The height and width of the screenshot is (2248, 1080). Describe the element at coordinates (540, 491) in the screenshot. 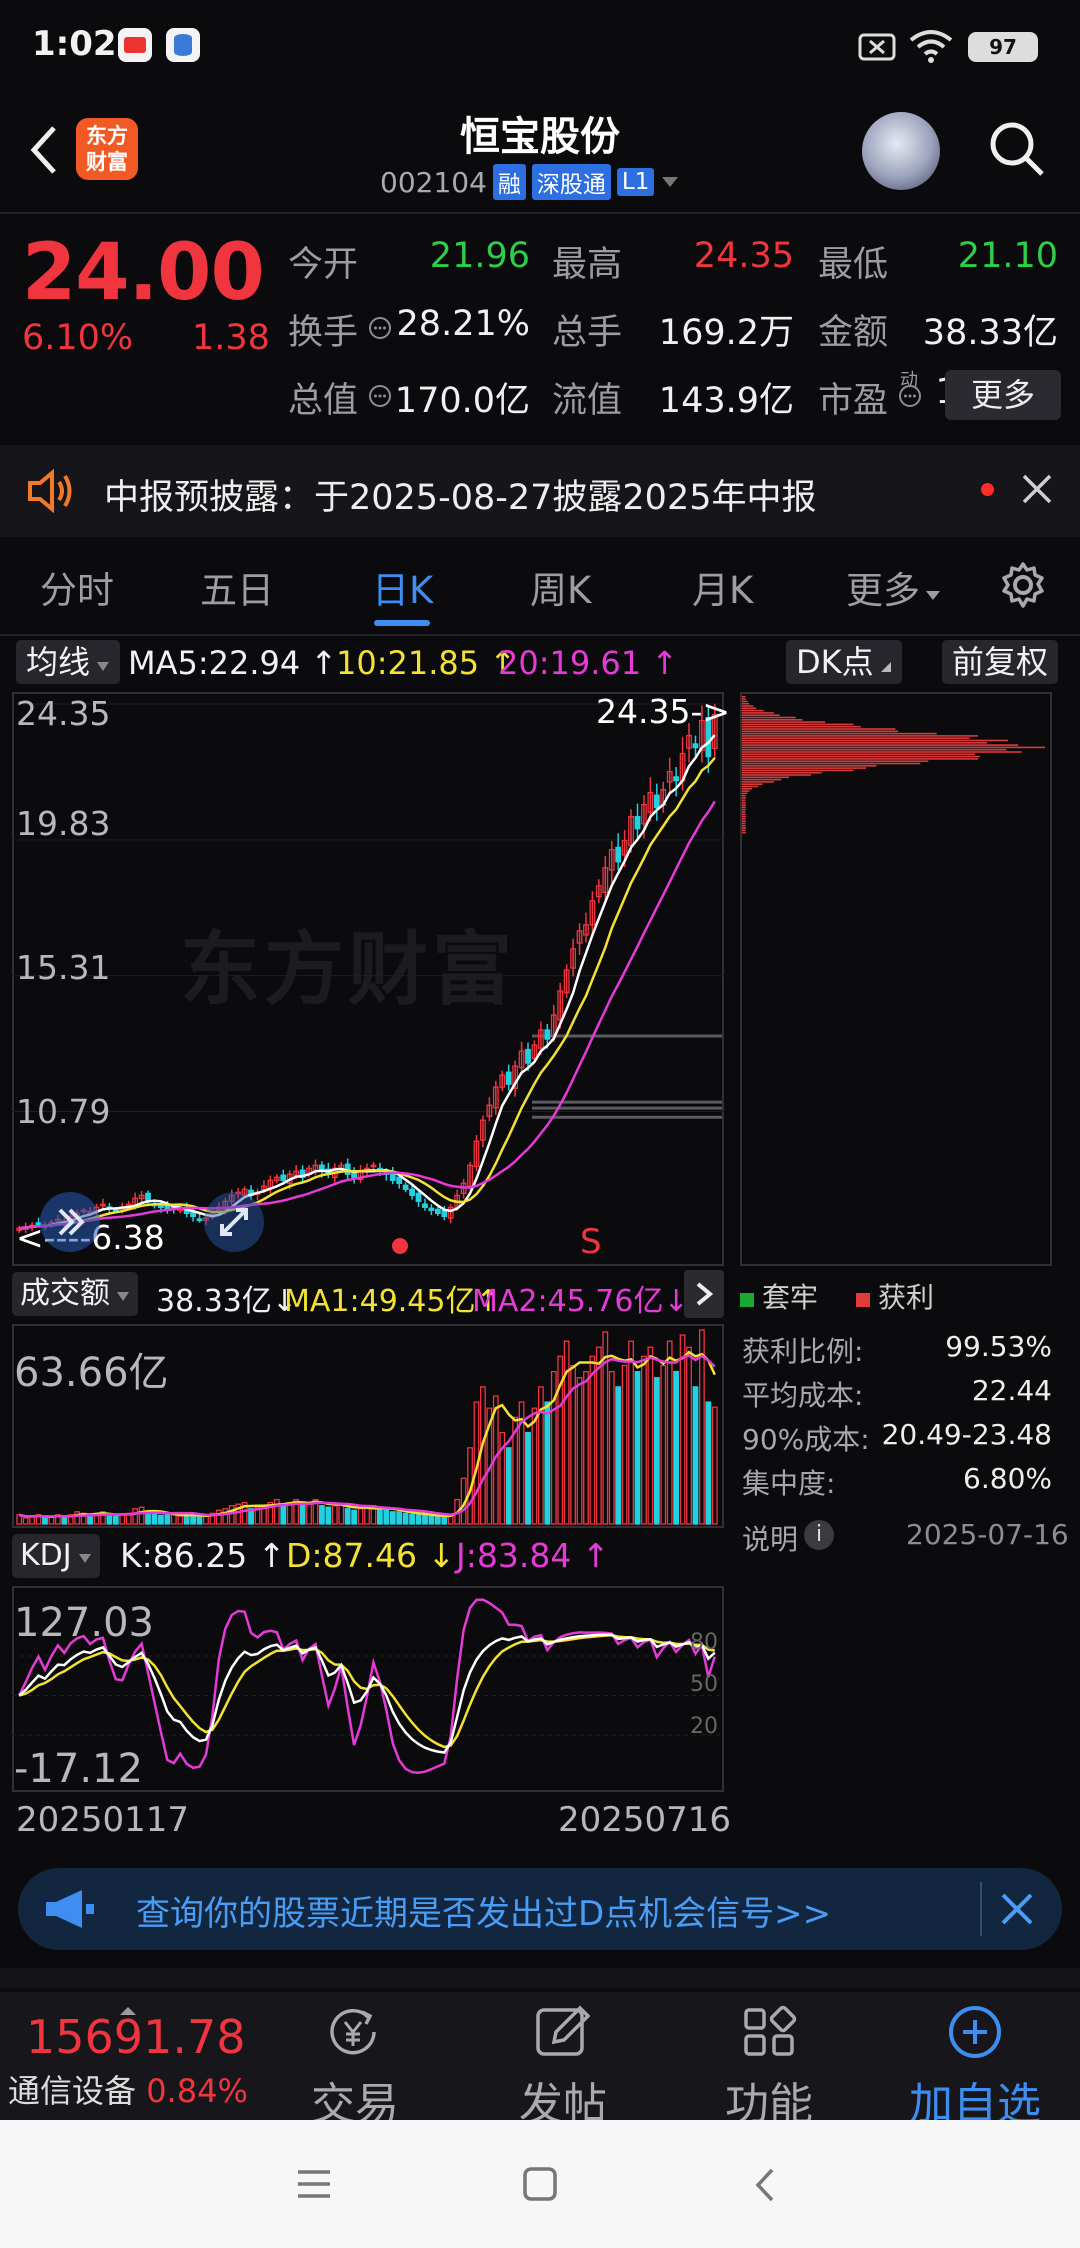

I see `notice-bar: 中报预披露：于2025-08-27披露2025年中报` at that location.